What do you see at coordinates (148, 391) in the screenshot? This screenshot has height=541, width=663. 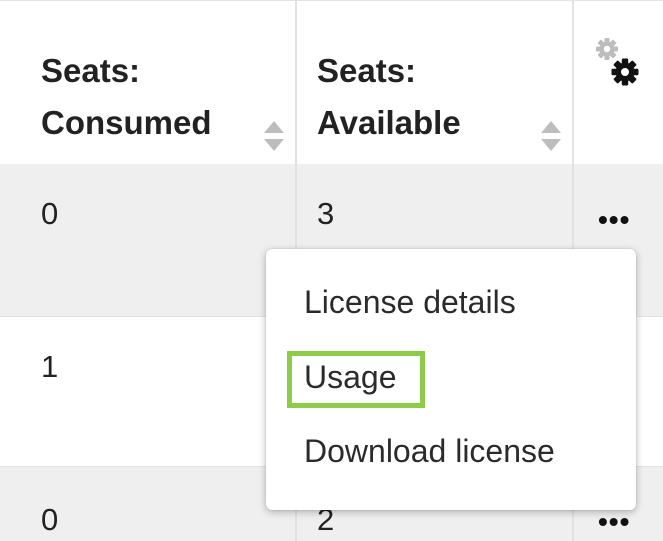 I see `cell-seats-consumed: 1` at bounding box center [148, 391].